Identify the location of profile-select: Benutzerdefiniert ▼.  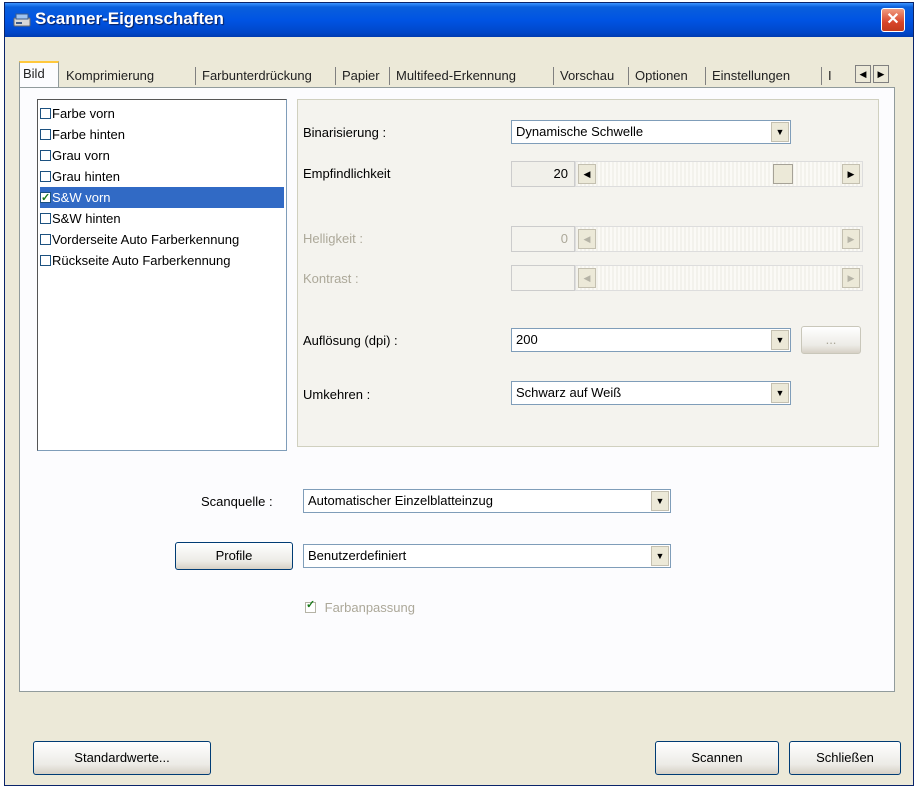
(487, 556).